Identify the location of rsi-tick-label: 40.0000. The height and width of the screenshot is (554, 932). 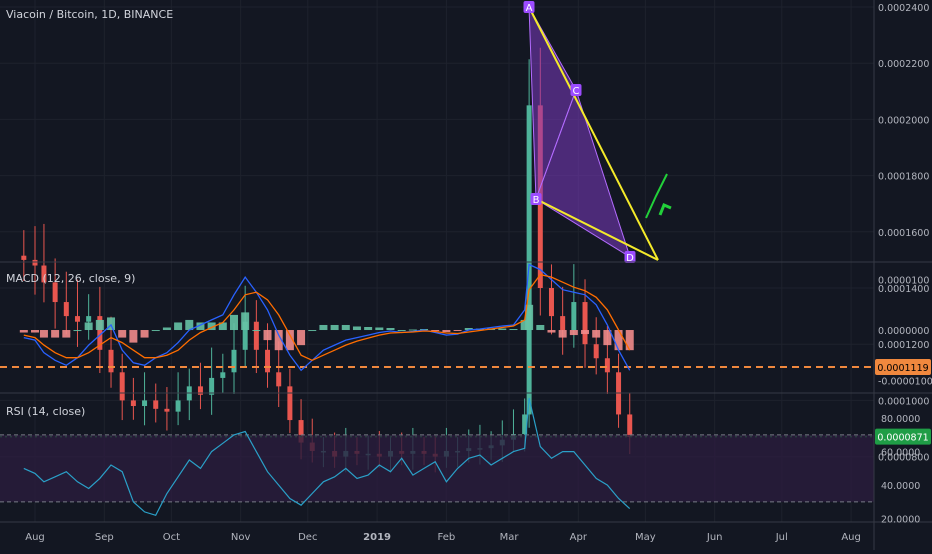
(900, 486).